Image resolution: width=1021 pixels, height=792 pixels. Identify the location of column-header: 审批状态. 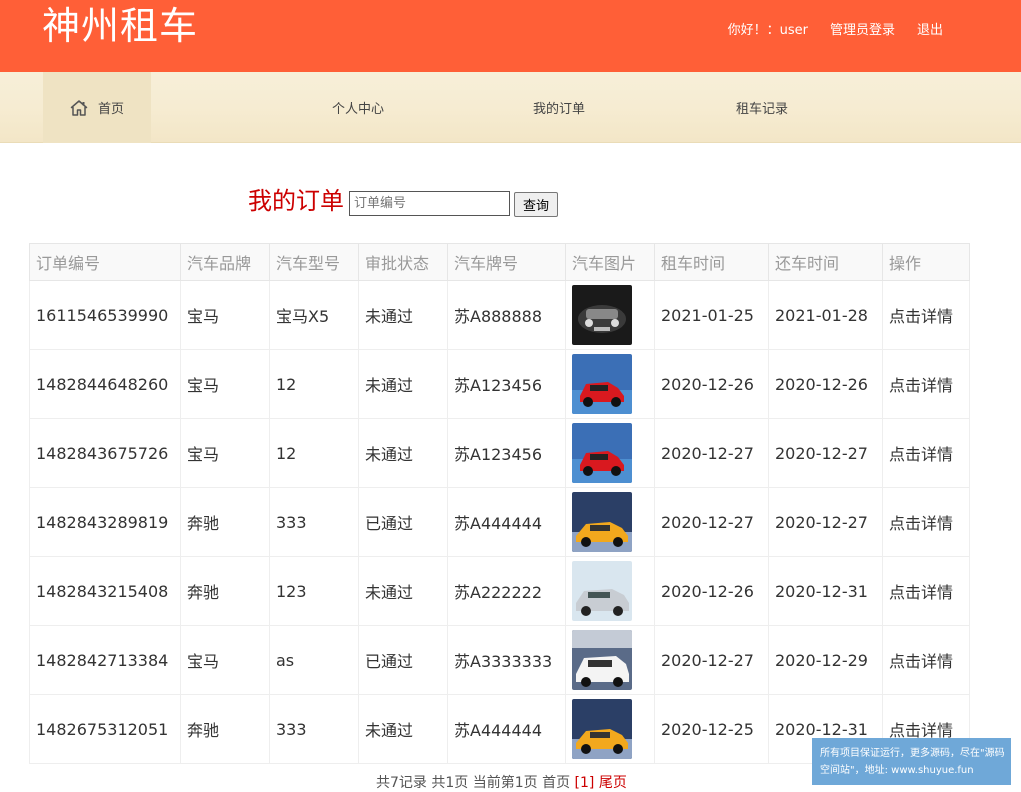
(403, 262).